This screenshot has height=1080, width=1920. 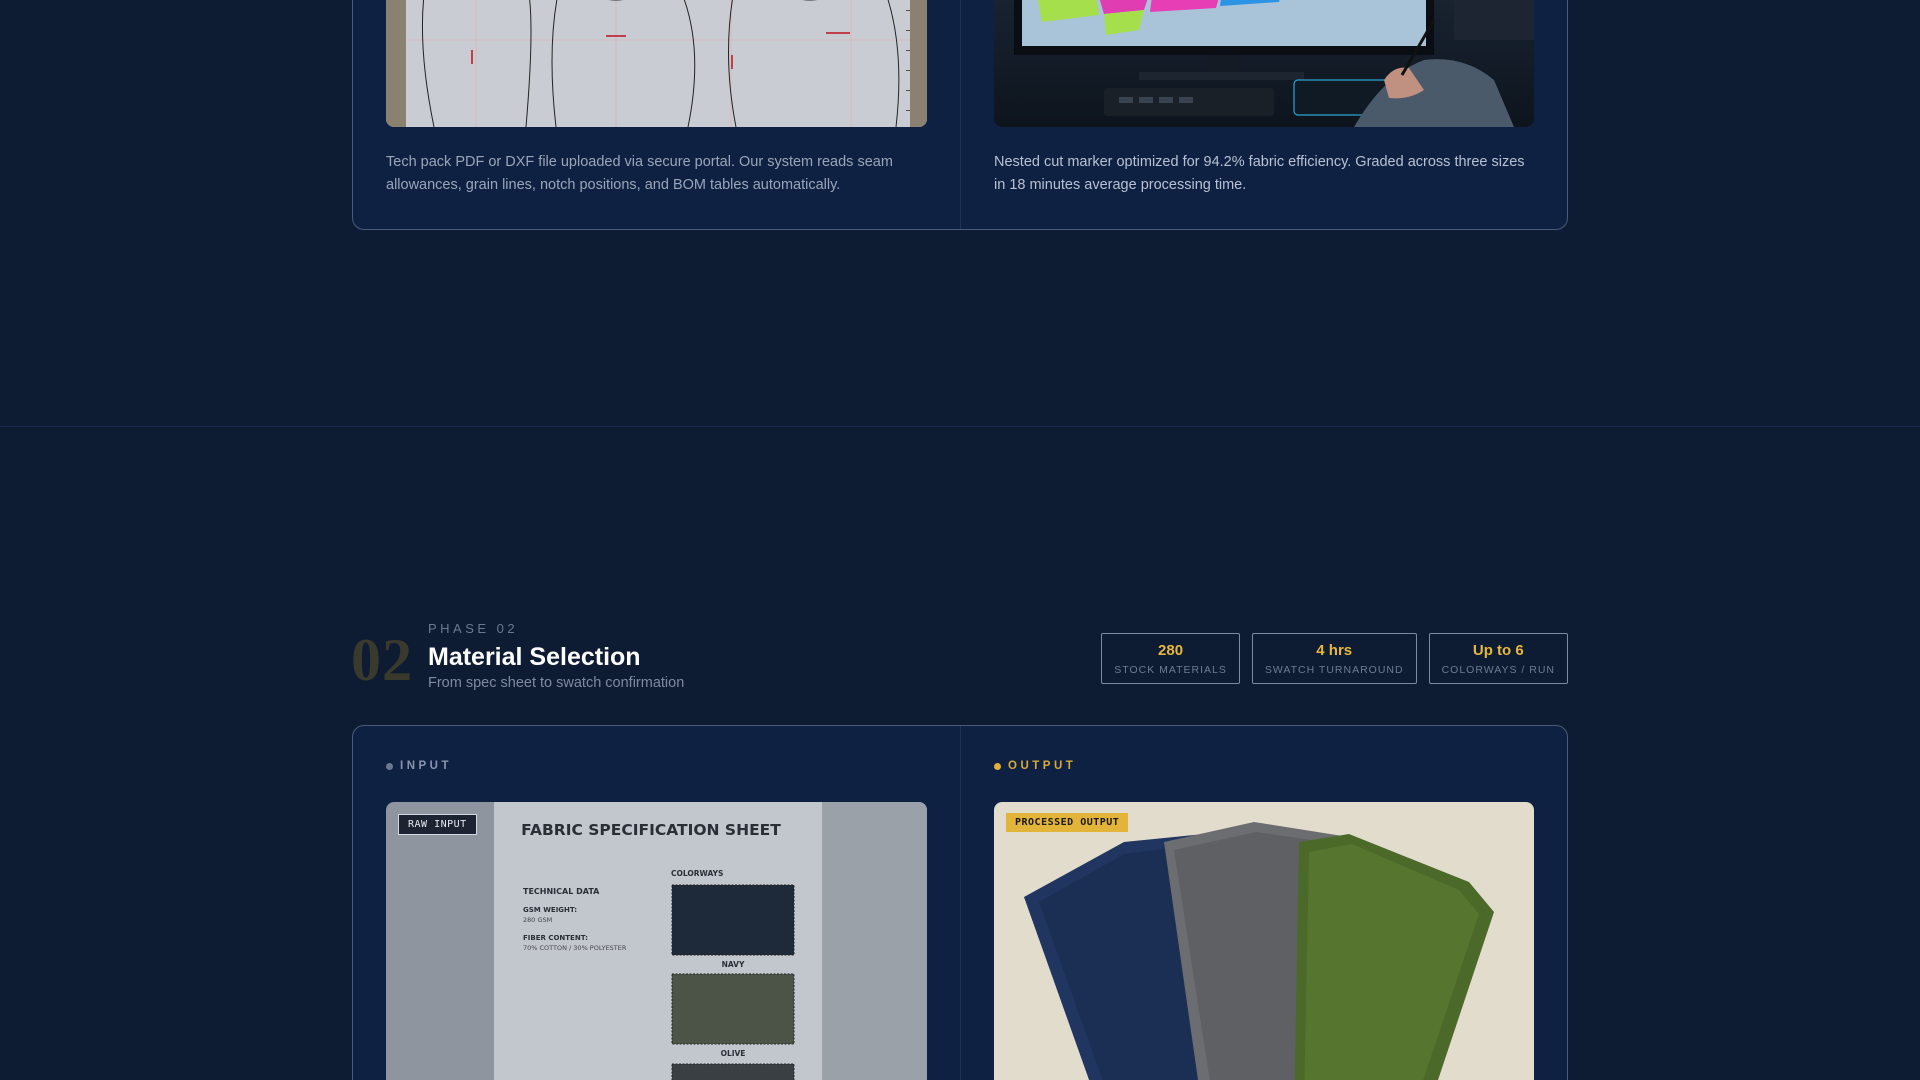 What do you see at coordinates (1067, 822) in the screenshot?
I see `processed-output-badge: PROCESSED OUTPUT` at bounding box center [1067, 822].